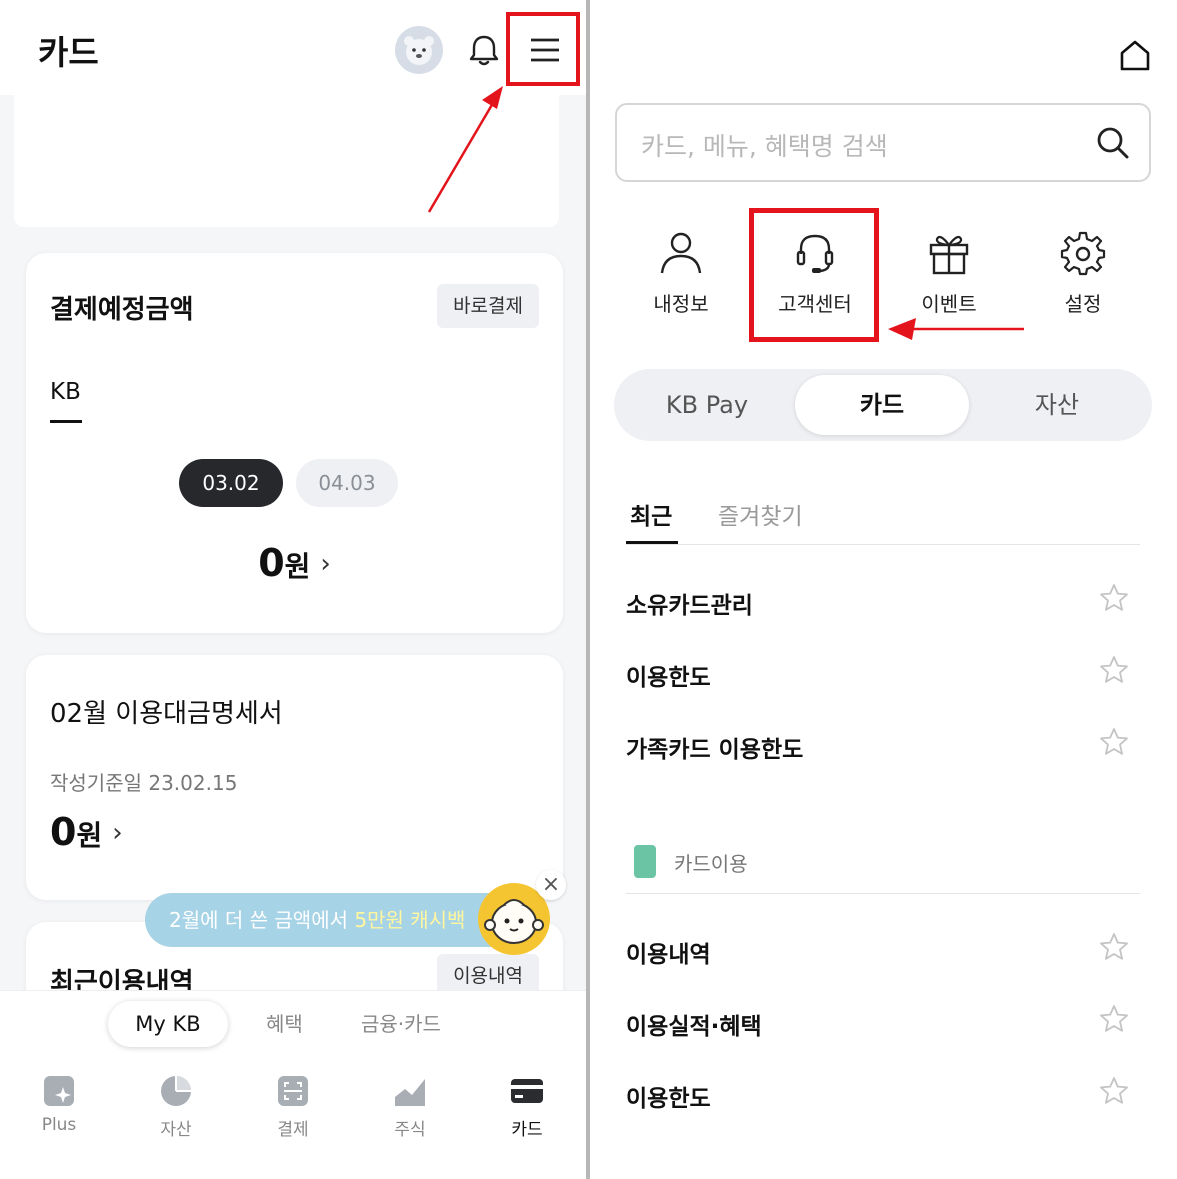  What do you see at coordinates (527, 1106) in the screenshot?
I see `nav-item-card: 카드` at bounding box center [527, 1106].